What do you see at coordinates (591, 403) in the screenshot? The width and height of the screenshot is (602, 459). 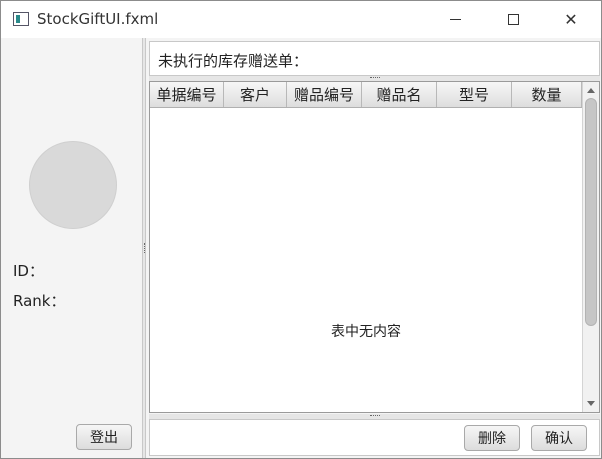 I see `scroll-down-icon` at bounding box center [591, 403].